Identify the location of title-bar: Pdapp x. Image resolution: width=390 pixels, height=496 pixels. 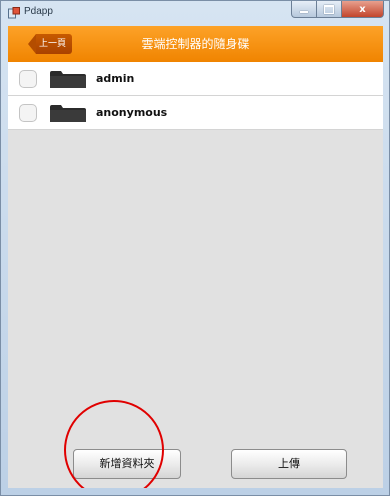
(195, 13).